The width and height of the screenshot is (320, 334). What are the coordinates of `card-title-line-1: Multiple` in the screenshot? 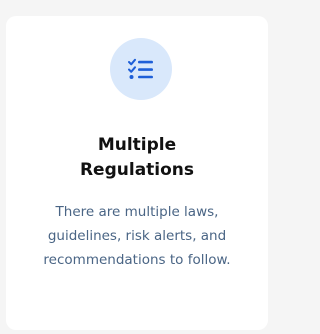 It's located at (137, 145).